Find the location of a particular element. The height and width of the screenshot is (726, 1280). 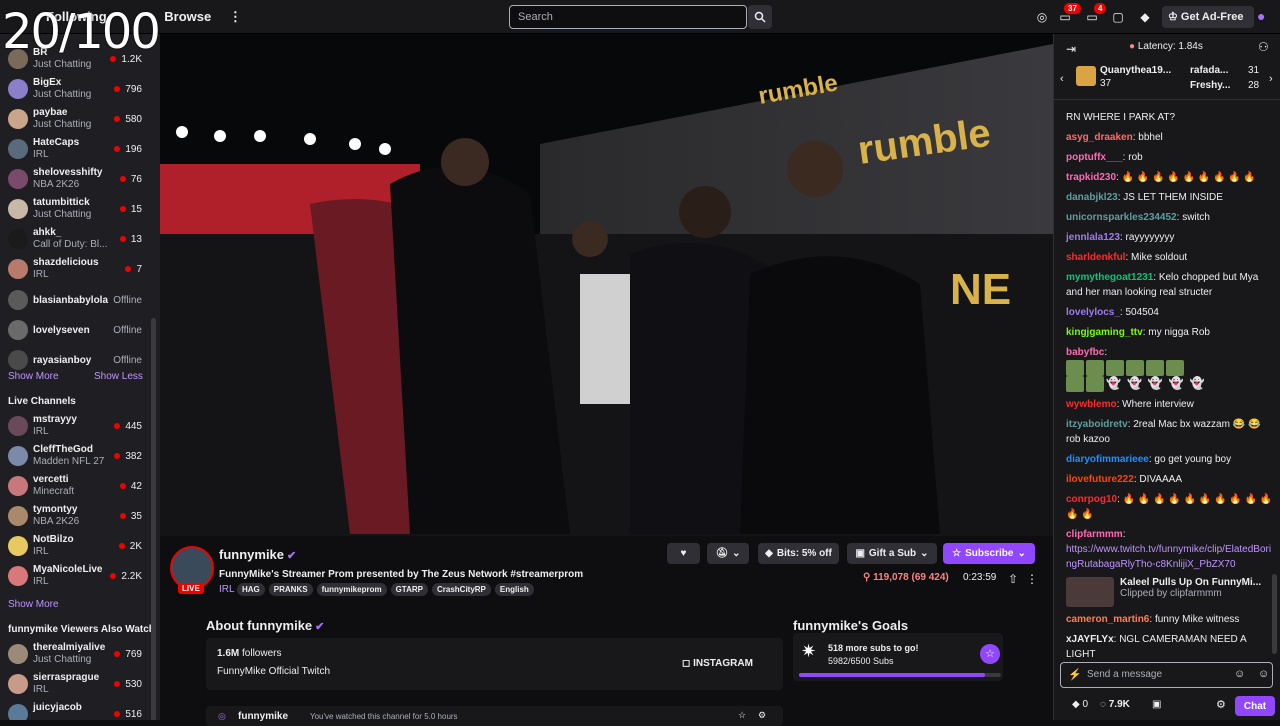

stream-category-link: IRL is located at coordinates (227, 589).